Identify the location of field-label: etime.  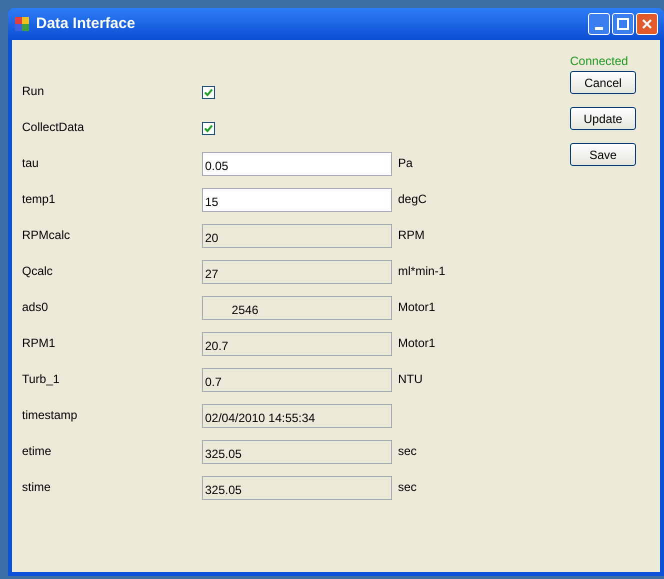
(37, 451).